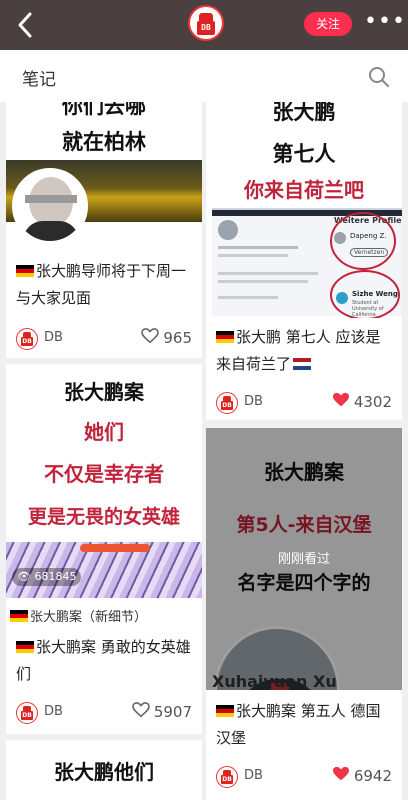 The height and width of the screenshot is (800, 408). Describe the element at coordinates (298, 724) in the screenshot. I see `note-description: 张大鹏案 第五人 德国汉堡` at that location.